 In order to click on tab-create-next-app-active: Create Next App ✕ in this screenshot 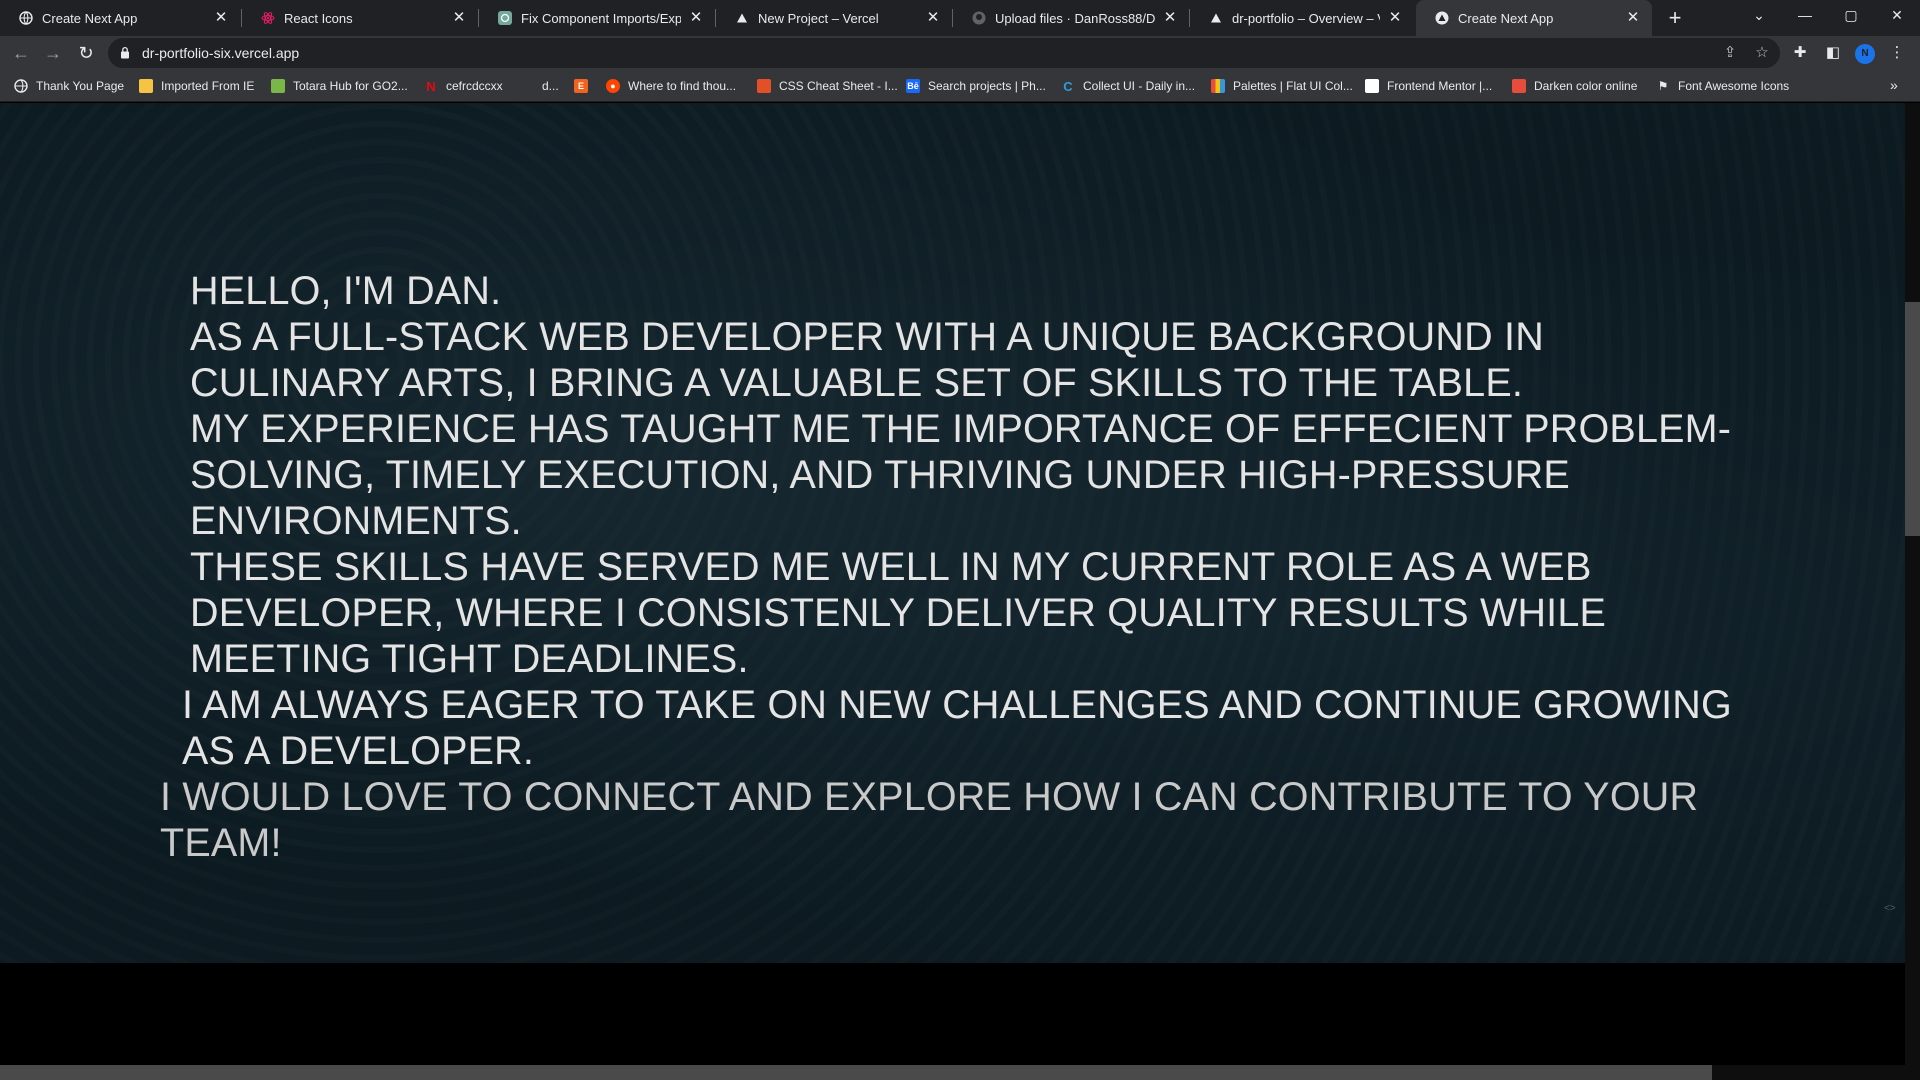, I will do `click(1534, 18)`.